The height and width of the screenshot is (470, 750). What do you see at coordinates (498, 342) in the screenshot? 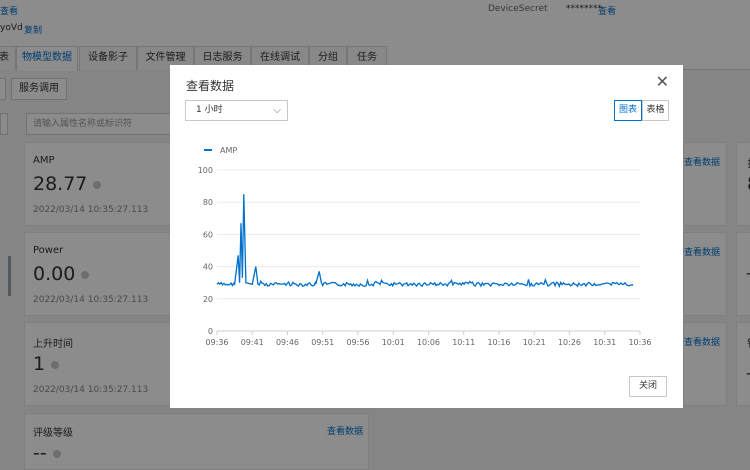
I see `x-tick-label: 10:16` at bounding box center [498, 342].